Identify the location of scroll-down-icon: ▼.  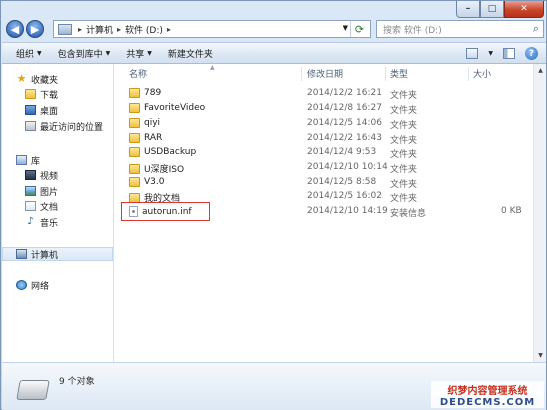
(540, 355).